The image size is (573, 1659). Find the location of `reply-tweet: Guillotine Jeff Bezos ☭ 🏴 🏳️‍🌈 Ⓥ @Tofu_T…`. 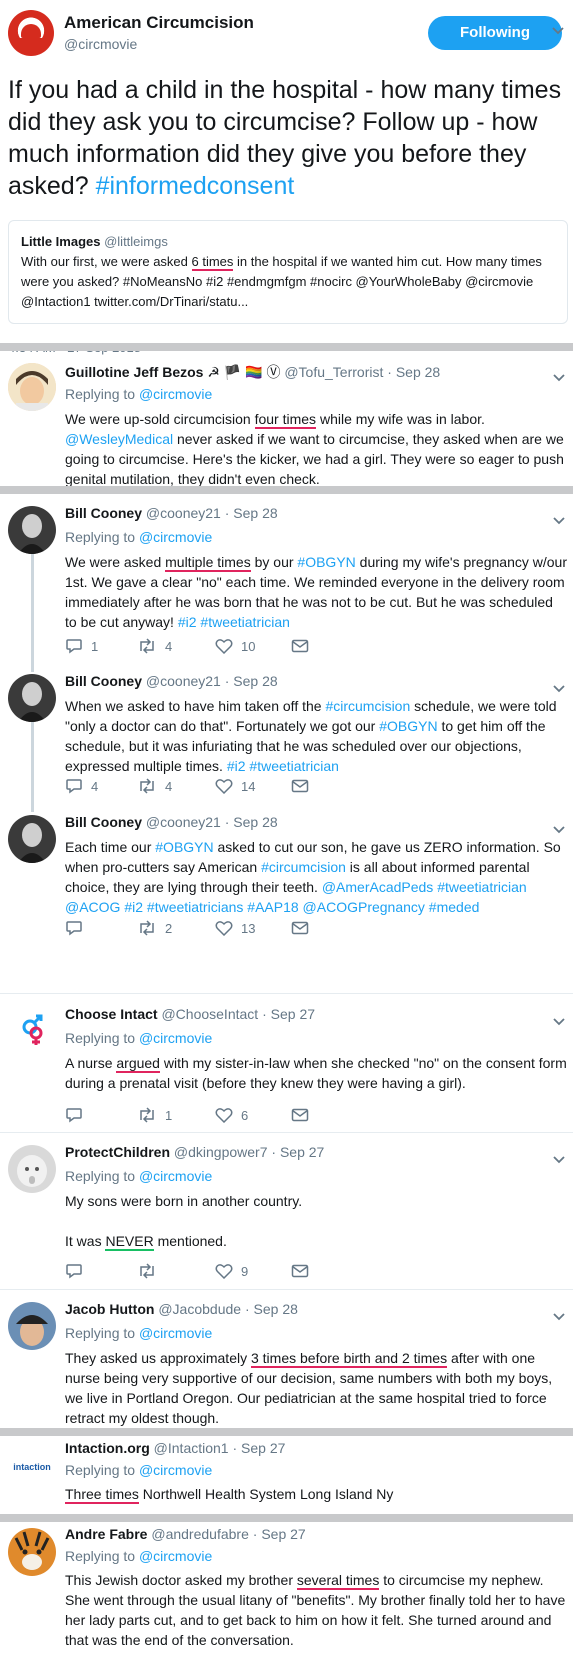

reply-tweet: Guillotine Jeff Bezos ☭ 🏴 🏳️‍🌈 Ⓥ @Tofu_T… is located at coordinates (286, 419).